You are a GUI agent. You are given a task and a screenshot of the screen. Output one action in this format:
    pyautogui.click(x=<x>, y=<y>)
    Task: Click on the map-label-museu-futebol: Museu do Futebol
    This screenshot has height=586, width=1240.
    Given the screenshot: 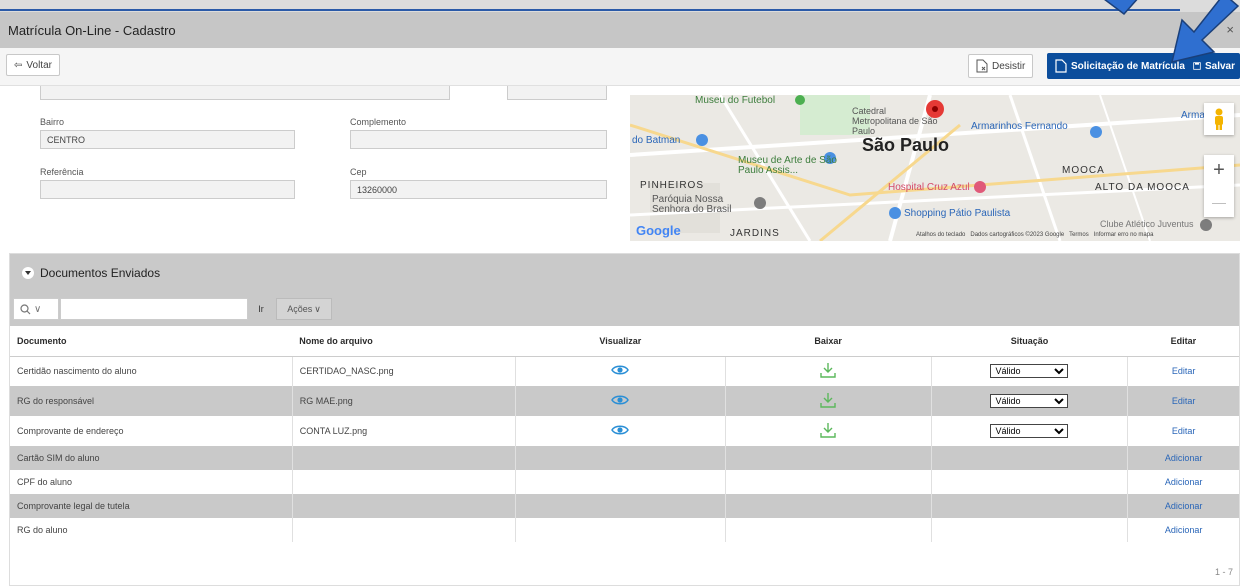 What is the action you would take?
    pyautogui.click(x=735, y=100)
    